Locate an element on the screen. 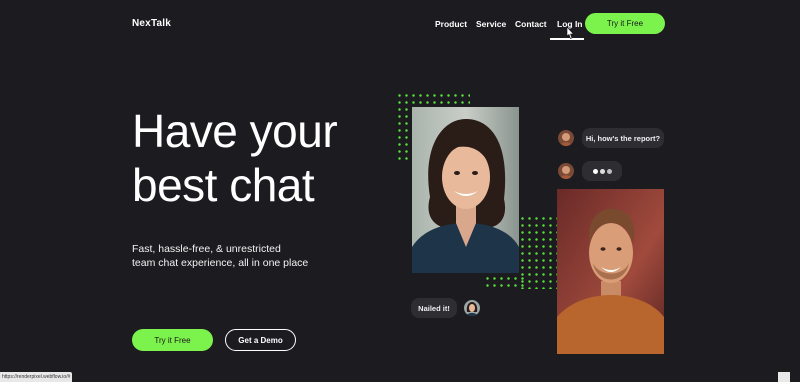 This screenshot has width=800, height=382. nav-link-service: Service is located at coordinates (491, 24).